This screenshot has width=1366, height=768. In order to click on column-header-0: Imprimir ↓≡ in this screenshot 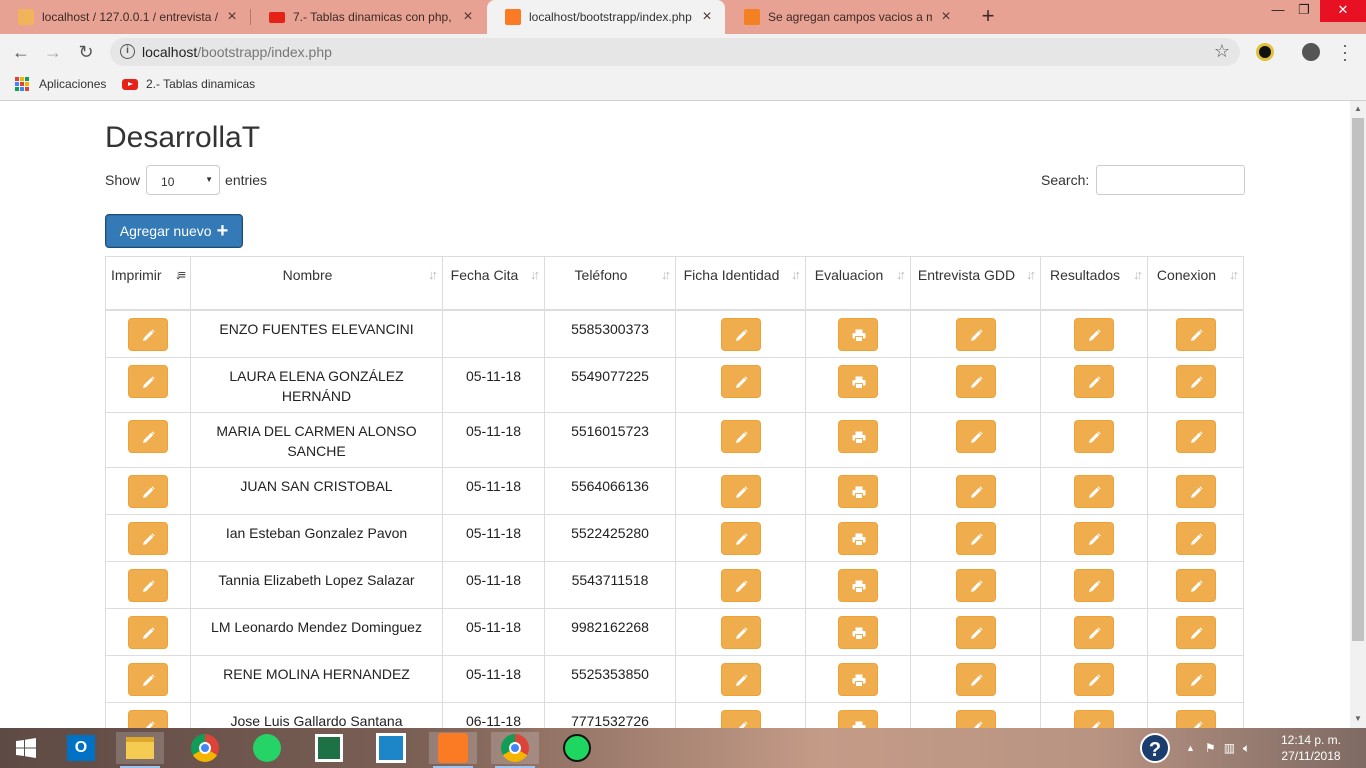, I will do `click(148, 283)`.